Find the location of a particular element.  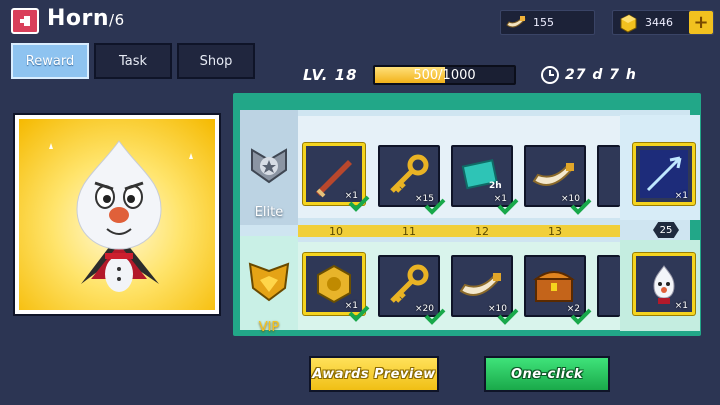

level-progress-bar: 500/1000 is located at coordinates (444, 75).